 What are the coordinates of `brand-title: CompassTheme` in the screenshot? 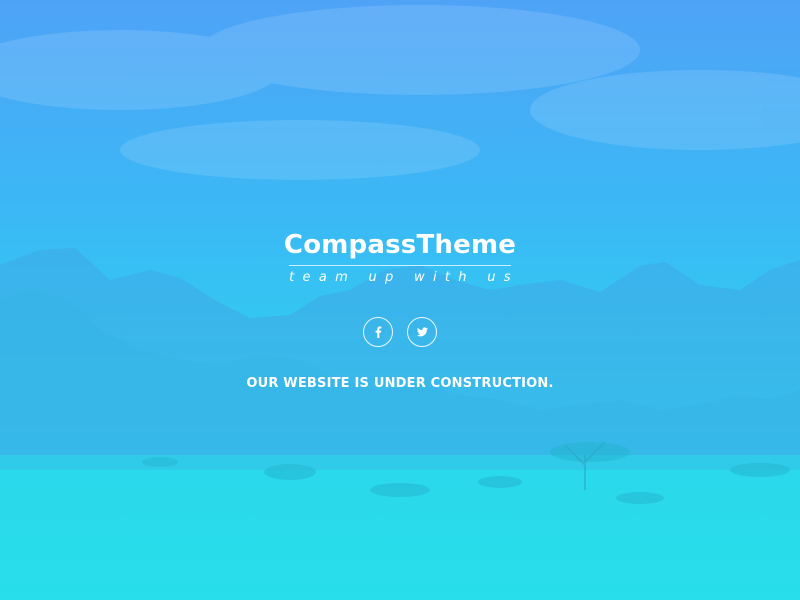 It's located at (400, 245).